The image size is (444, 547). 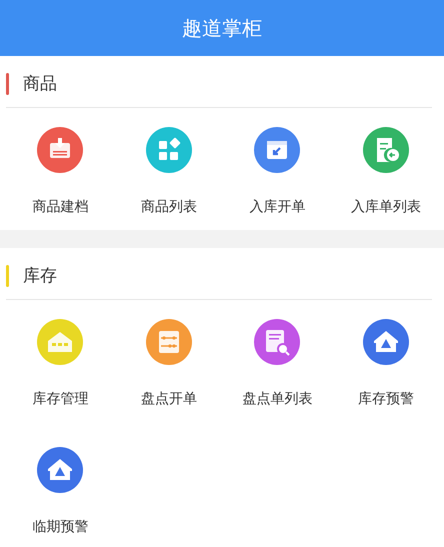 I want to click on grid-icon, so click(x=168, y=150).